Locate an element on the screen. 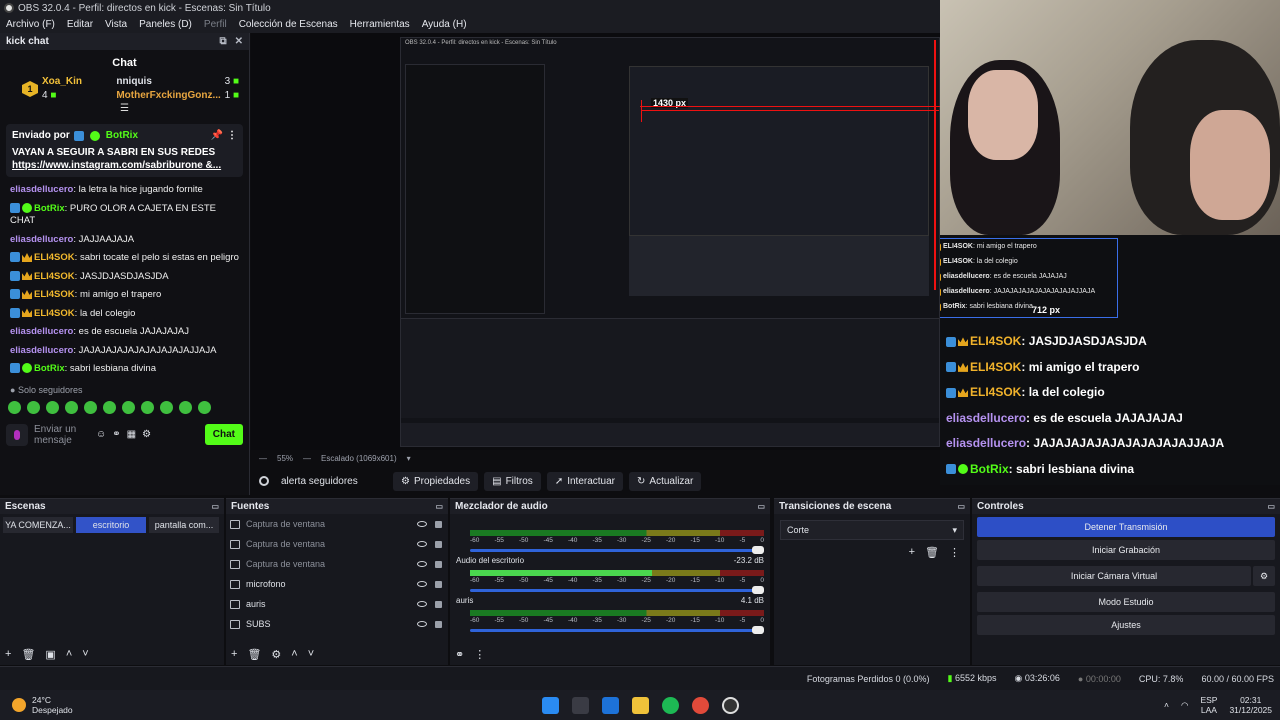  language-indicator: ESP LAA is located at coordinates (1208, 705).